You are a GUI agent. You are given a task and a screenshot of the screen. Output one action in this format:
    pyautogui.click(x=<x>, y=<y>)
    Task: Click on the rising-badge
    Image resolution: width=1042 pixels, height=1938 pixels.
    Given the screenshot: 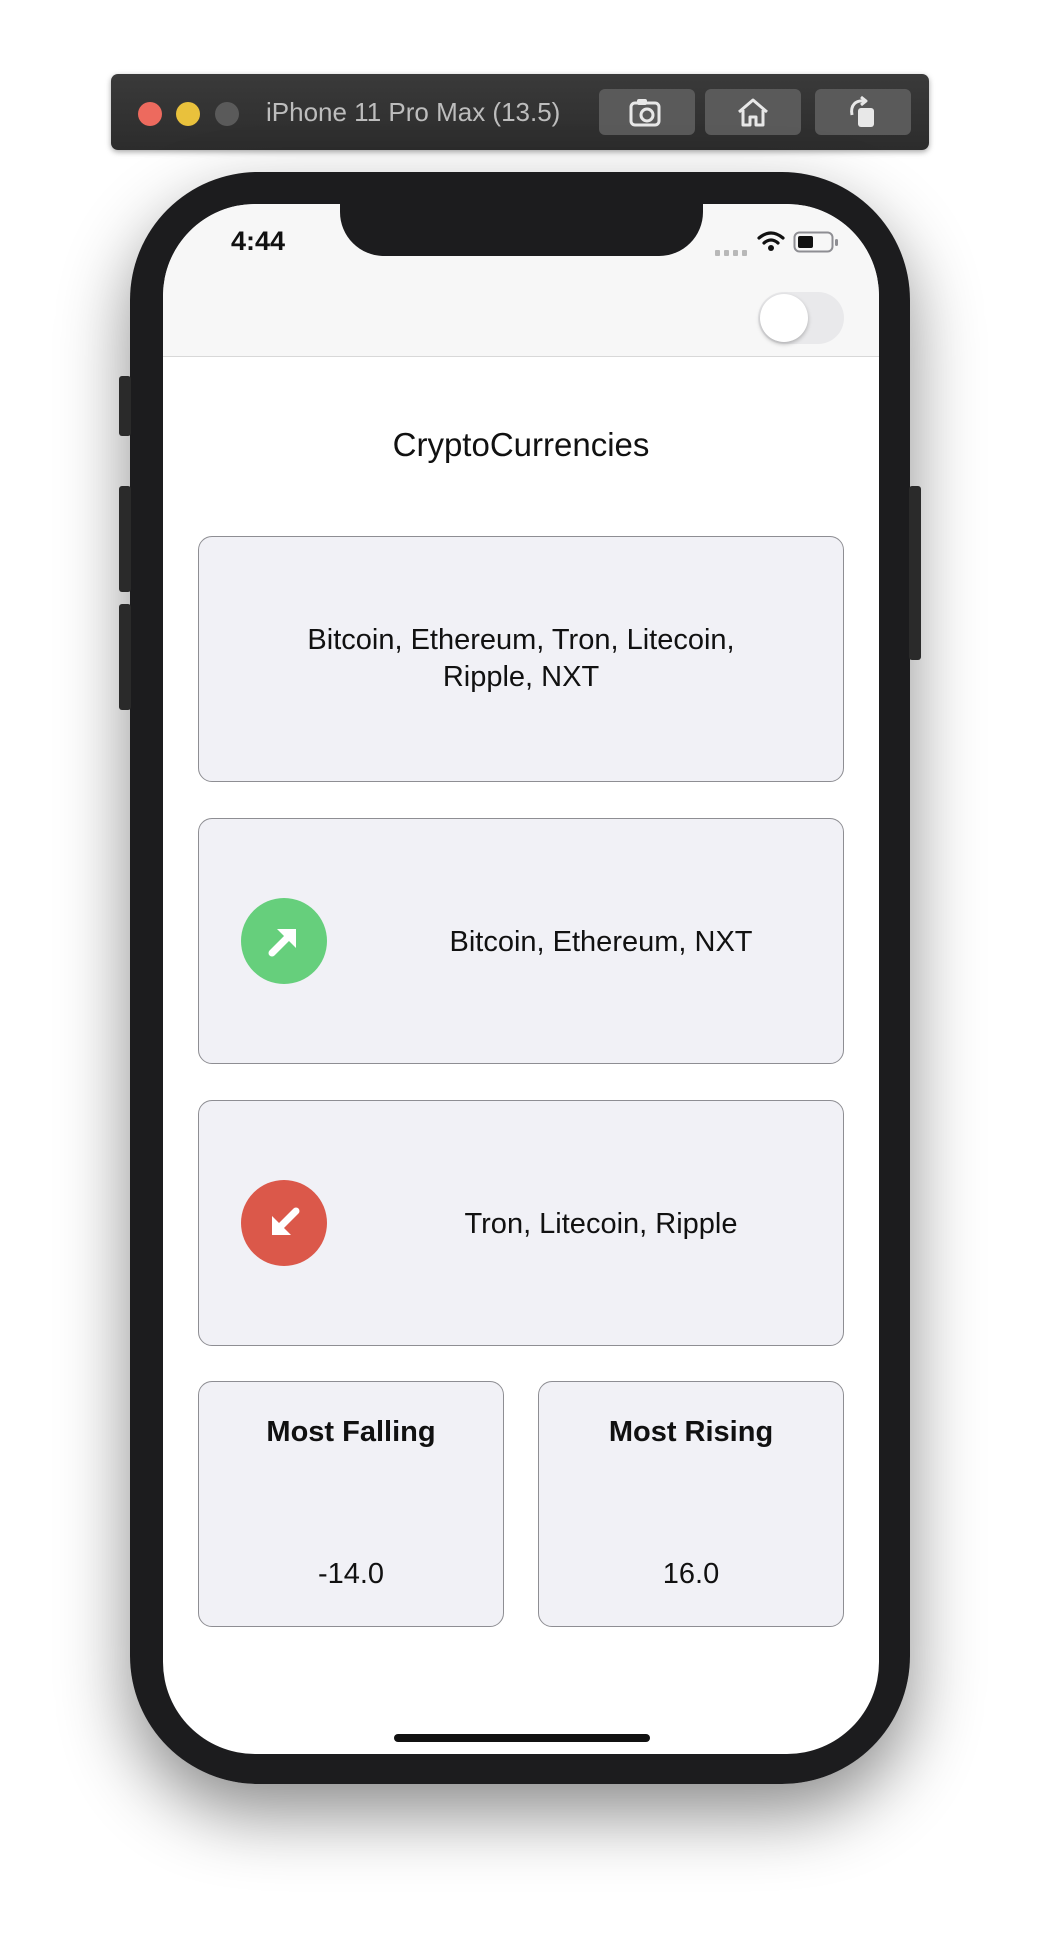 What is the action you would take?
    pyautogui.click(x=284, y=941)
    